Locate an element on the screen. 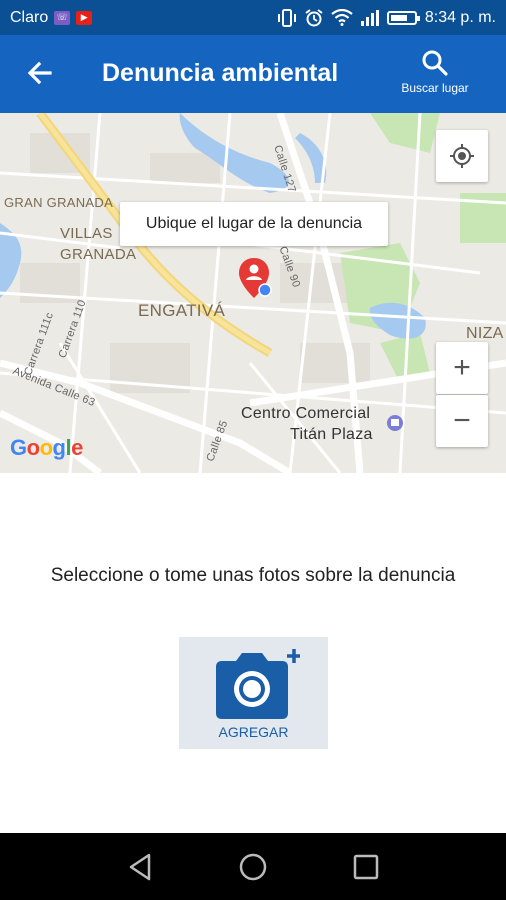 The width and height of the screenshot is (506, 900). app-bar: Denuncia ambiental Buscar lugar is located at coordinates (253, 74).